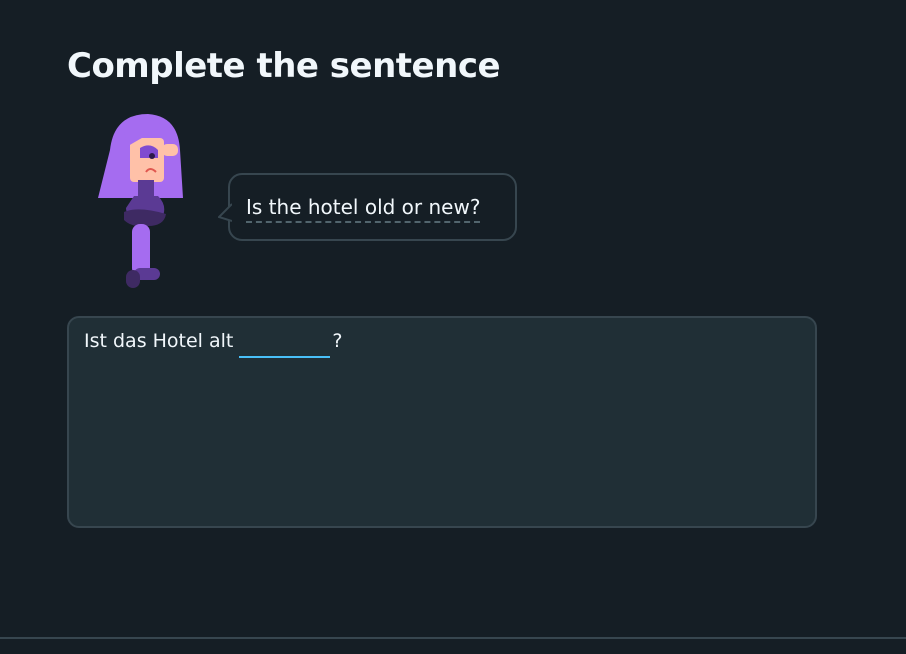 This screenshot has height=654, width=906. I want to click on sentence: Ist das Hotel alt ?, so click(213, 344).